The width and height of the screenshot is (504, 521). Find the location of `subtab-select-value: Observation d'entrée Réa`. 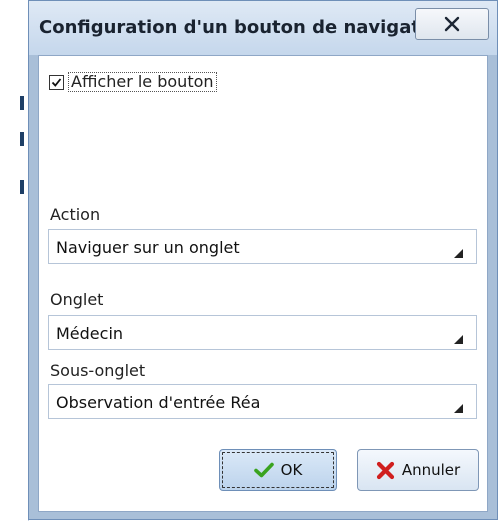

subtab-select-value: Observation d'entrée Réa is located at coordinates (158, 402).